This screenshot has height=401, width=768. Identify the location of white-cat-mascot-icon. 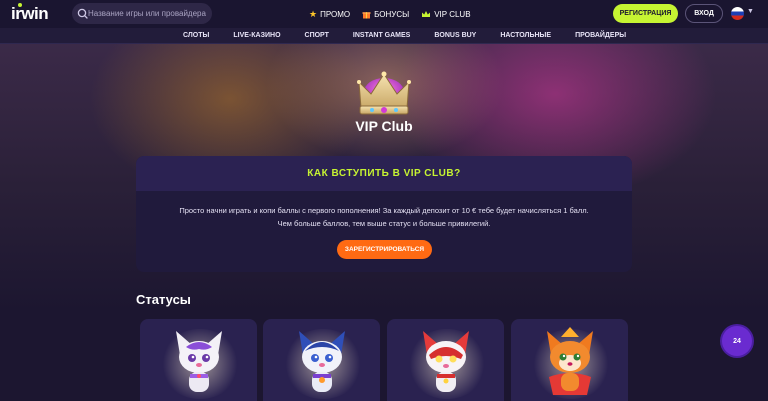
(199, 361).